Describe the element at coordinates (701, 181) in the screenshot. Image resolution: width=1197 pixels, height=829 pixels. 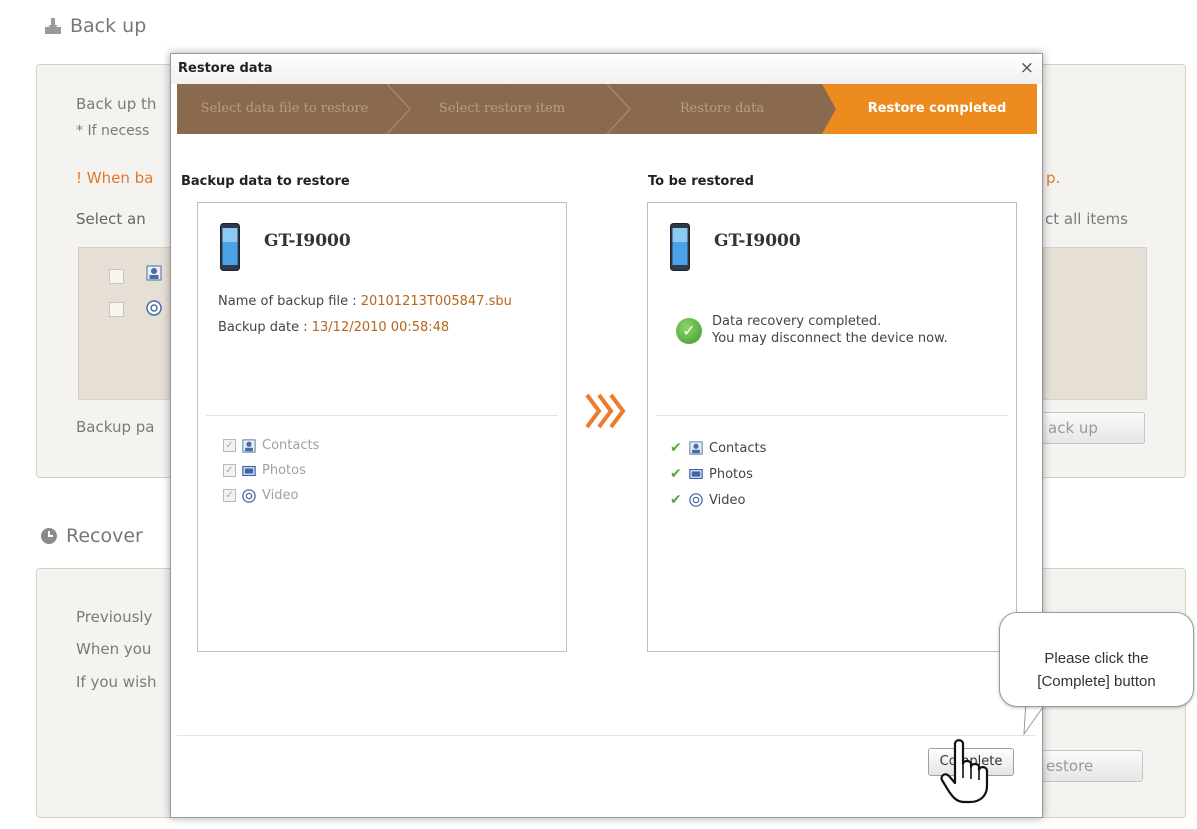
I see `to-be-restored-label: To be restored` at that location.